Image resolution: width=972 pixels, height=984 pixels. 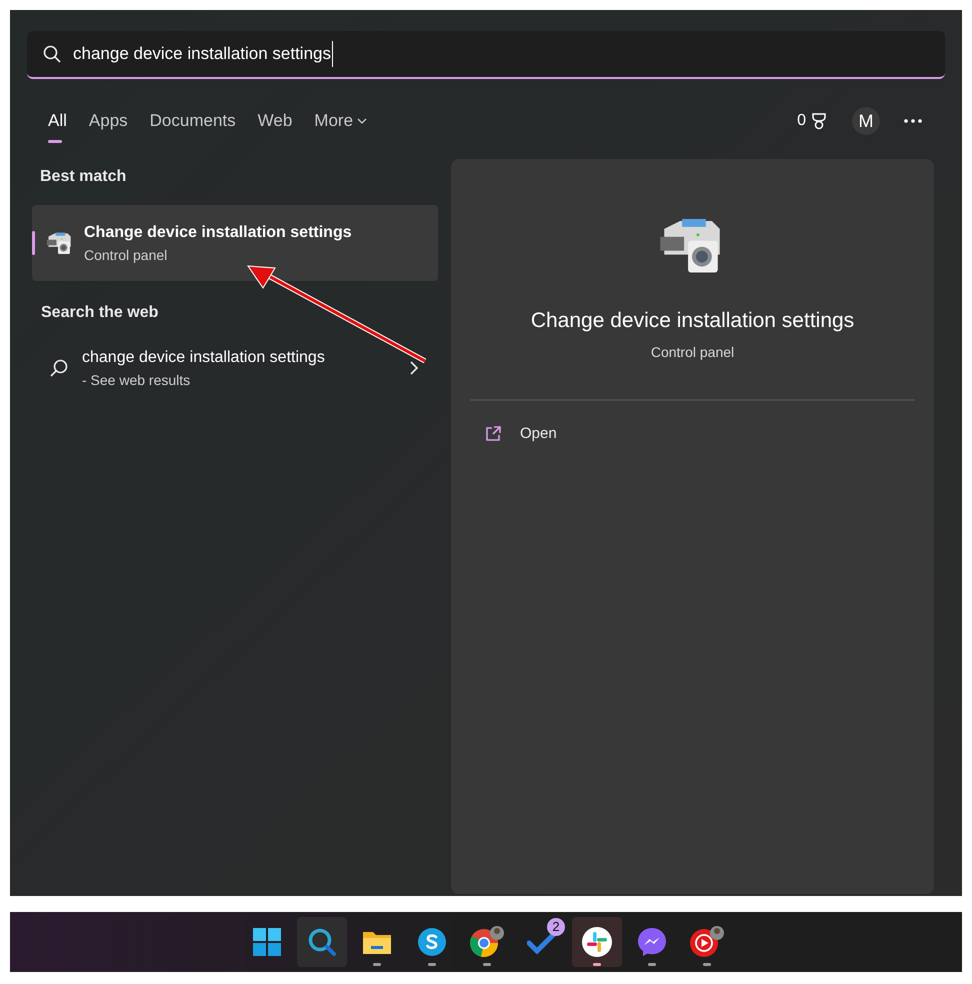 What do you see at coordinates (218, 232) in the screenshot?
I see `result-title: Change device installation settings` at bounding box center [218, 232].